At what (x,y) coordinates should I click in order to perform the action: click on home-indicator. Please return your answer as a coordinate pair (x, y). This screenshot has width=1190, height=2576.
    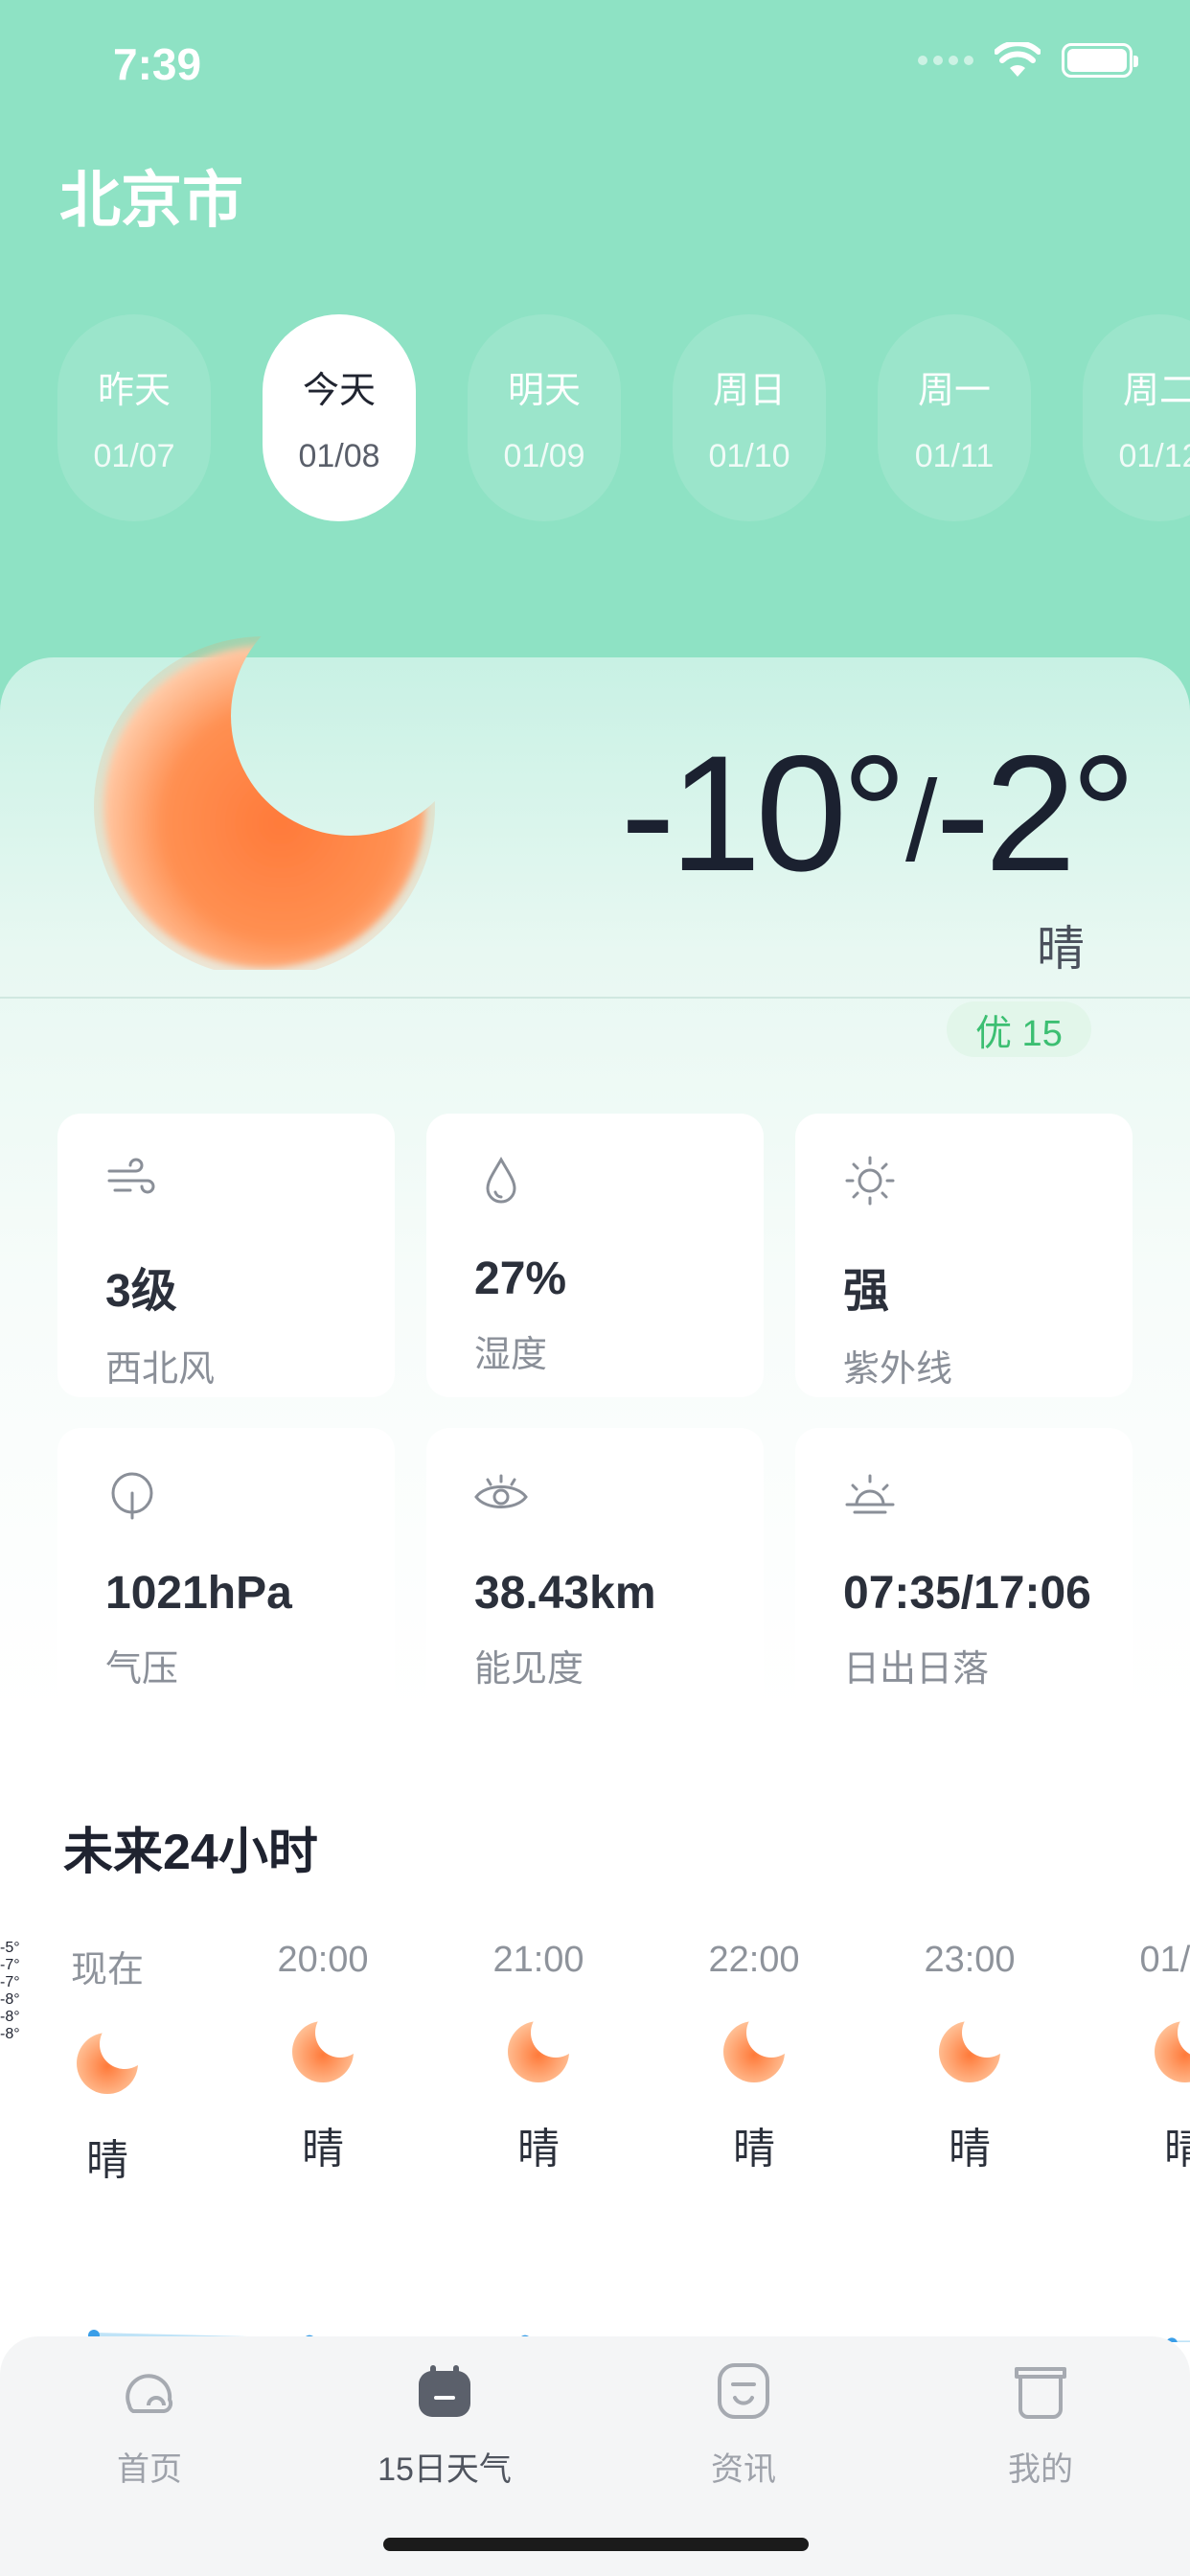
    Looking at the image, I should click on (596, 2544).